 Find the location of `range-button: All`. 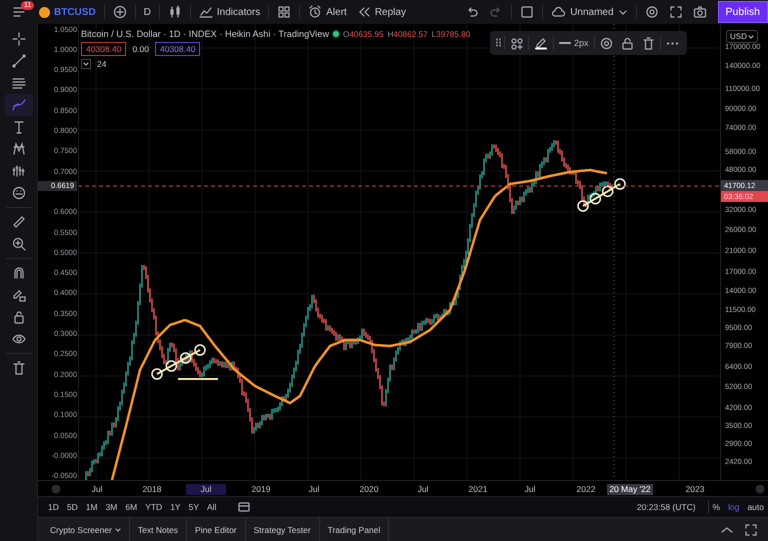

range-button: All is located at coordinates (211, 507).